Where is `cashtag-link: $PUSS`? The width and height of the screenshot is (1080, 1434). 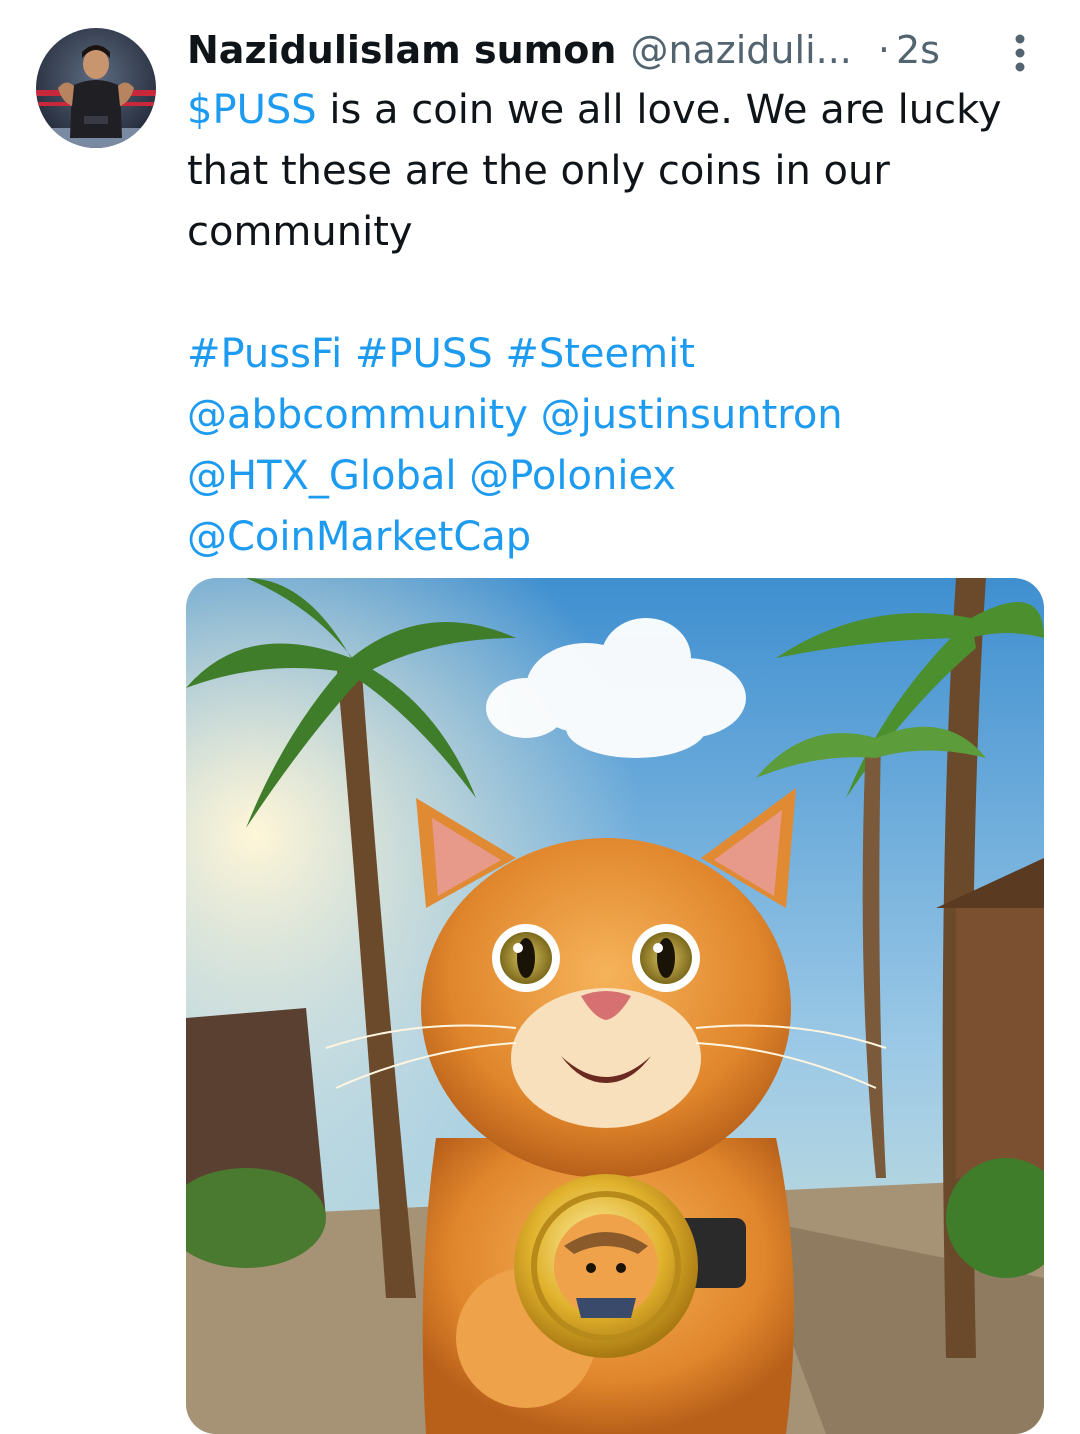 cashtag-link: $PUSS is located at coordinates (252, 110).